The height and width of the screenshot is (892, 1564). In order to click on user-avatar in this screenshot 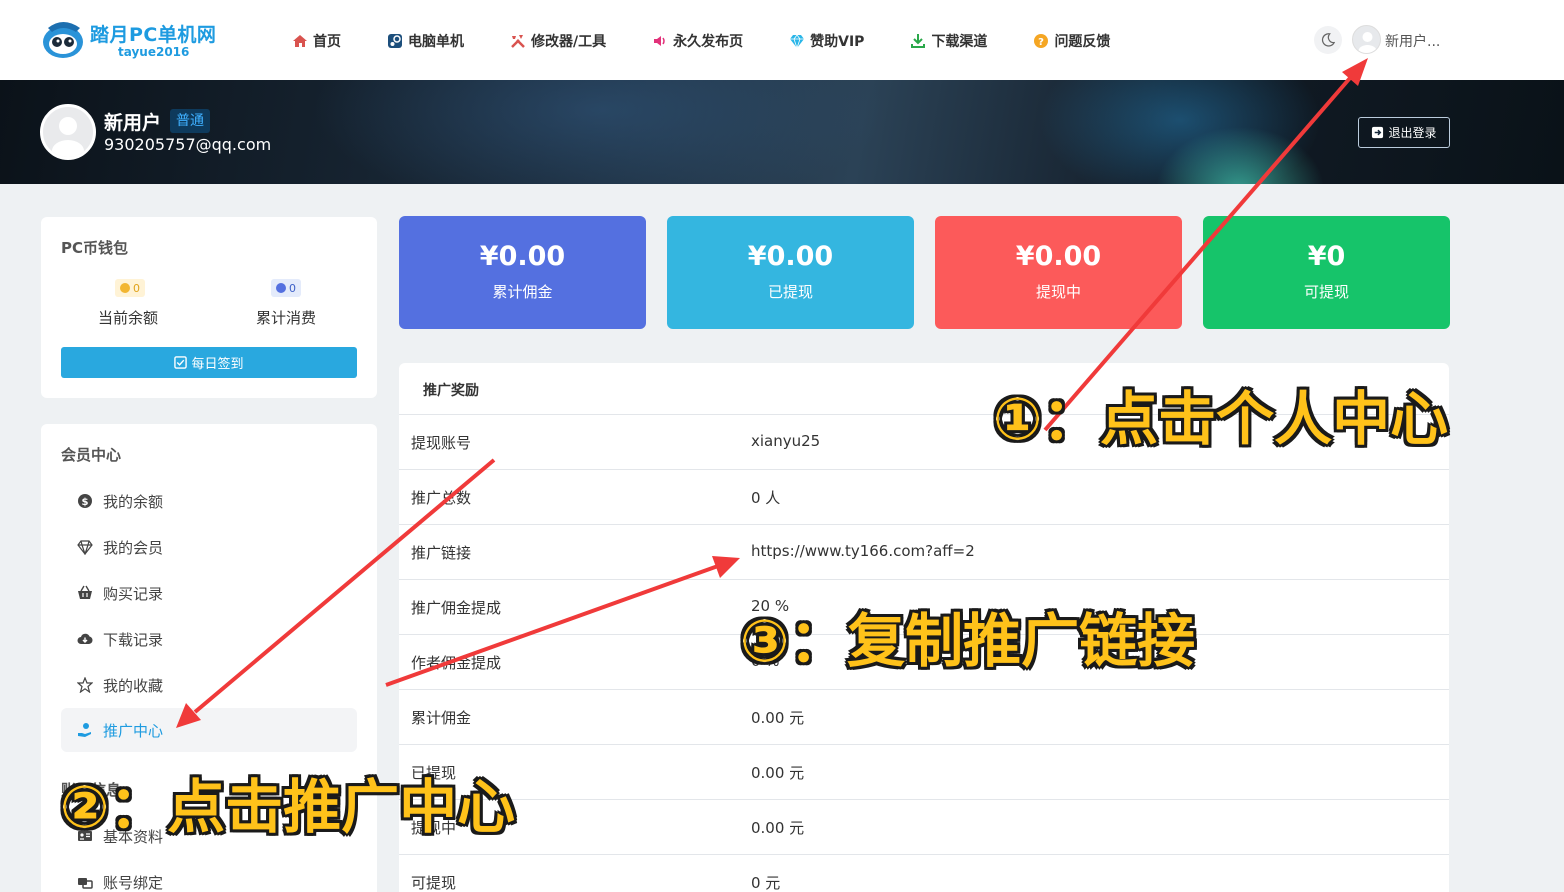, I will do `click(1366, 39)`.